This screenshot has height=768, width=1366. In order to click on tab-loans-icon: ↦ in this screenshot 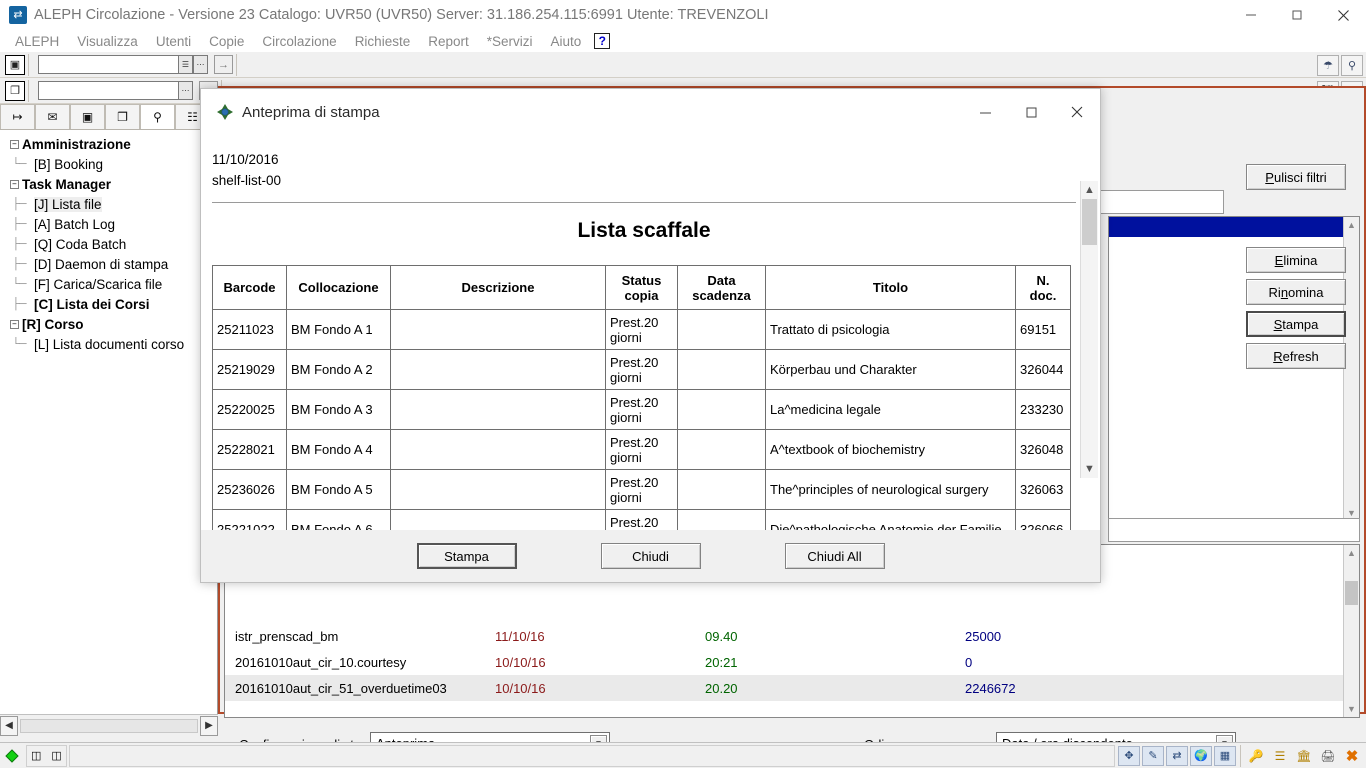, I will do `click(17, 116)`.